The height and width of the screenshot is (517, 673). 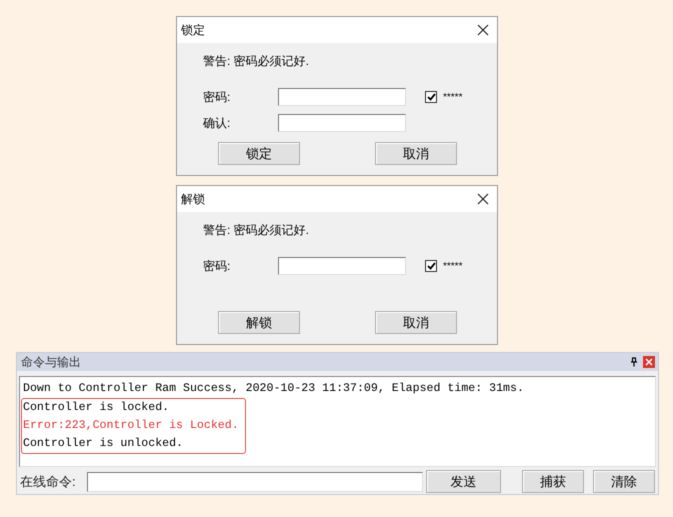 What do you see at coordinates (217, 123) in the screenshot?
I see `field-label: 确认:` at bounding box center [217, 123].